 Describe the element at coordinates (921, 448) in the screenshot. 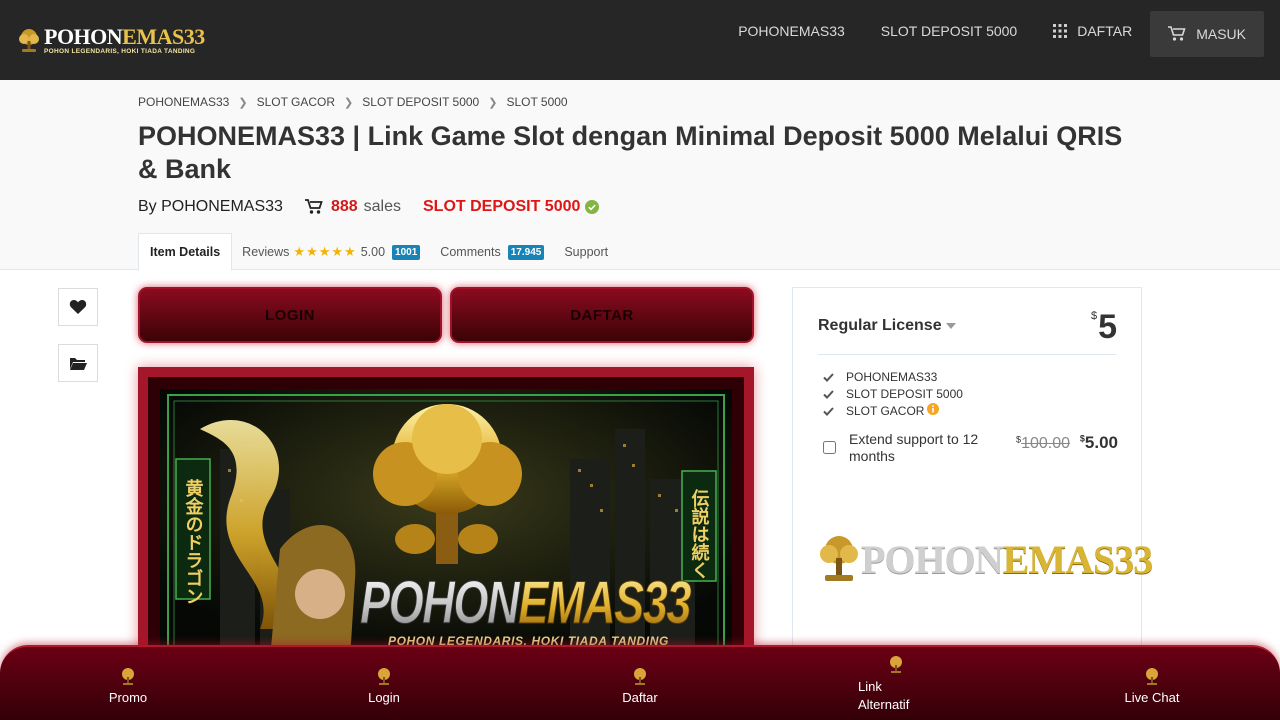

I see `extend-support-label: Extend support to 12 months` at that location.